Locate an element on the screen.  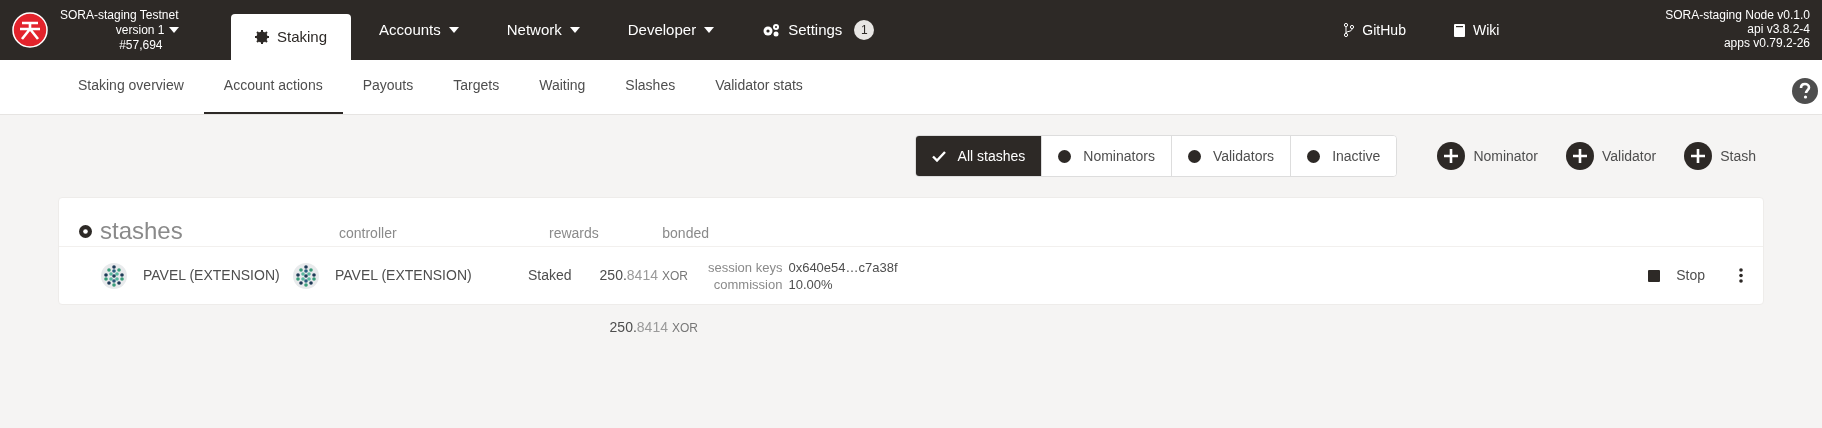
add-button: Nominator is located at coordinates (1487, 156).